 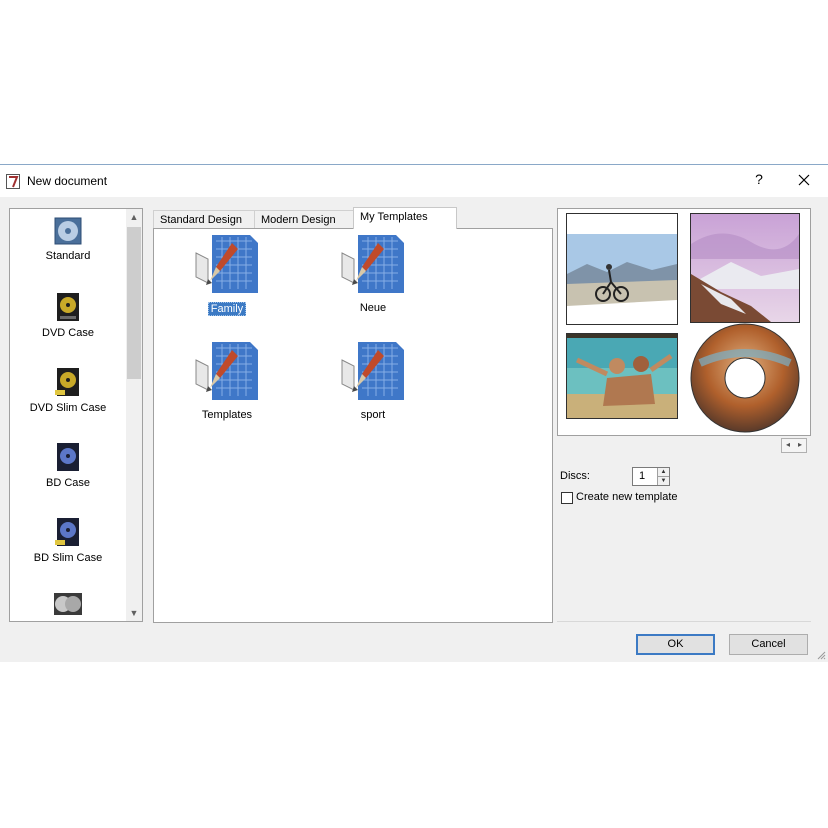 What do you see at coordinates (651, 476) in the screenshot?
I see `discs-spinner: 1 ▲ ▼` at bounding box center [651, 476].